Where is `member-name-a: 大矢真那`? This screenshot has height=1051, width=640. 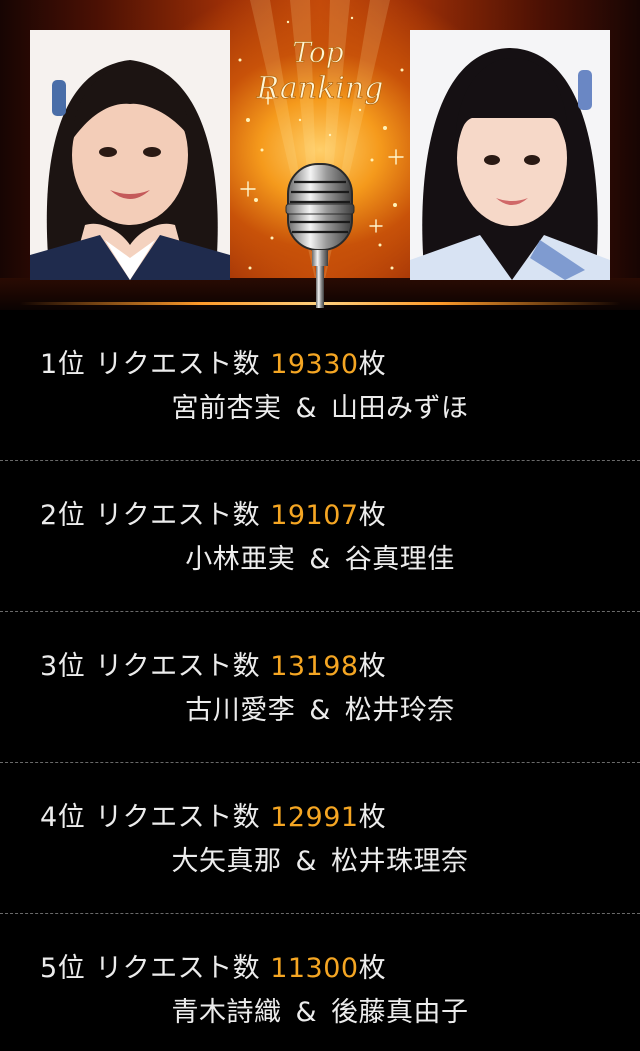 member-name-a: 大矢真那 is located at coordinates (226, 861).